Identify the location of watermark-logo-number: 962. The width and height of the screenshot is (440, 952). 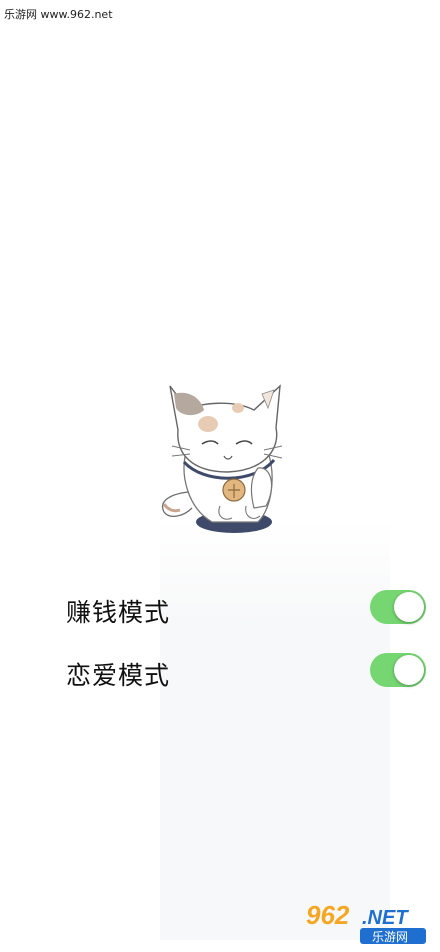
(328, 915).